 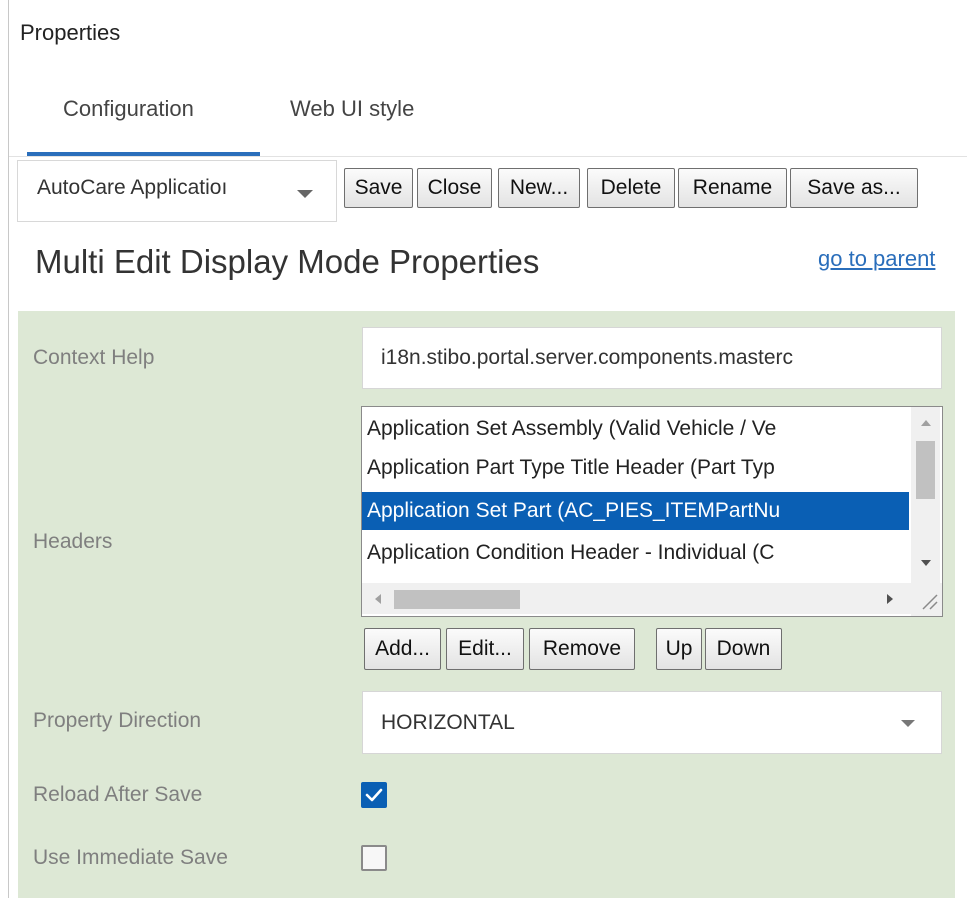 What do you see at coordinates (128, 109) in the screenshot?
I see `tab-configuration: Configuration` at bounding box center [128, 109].